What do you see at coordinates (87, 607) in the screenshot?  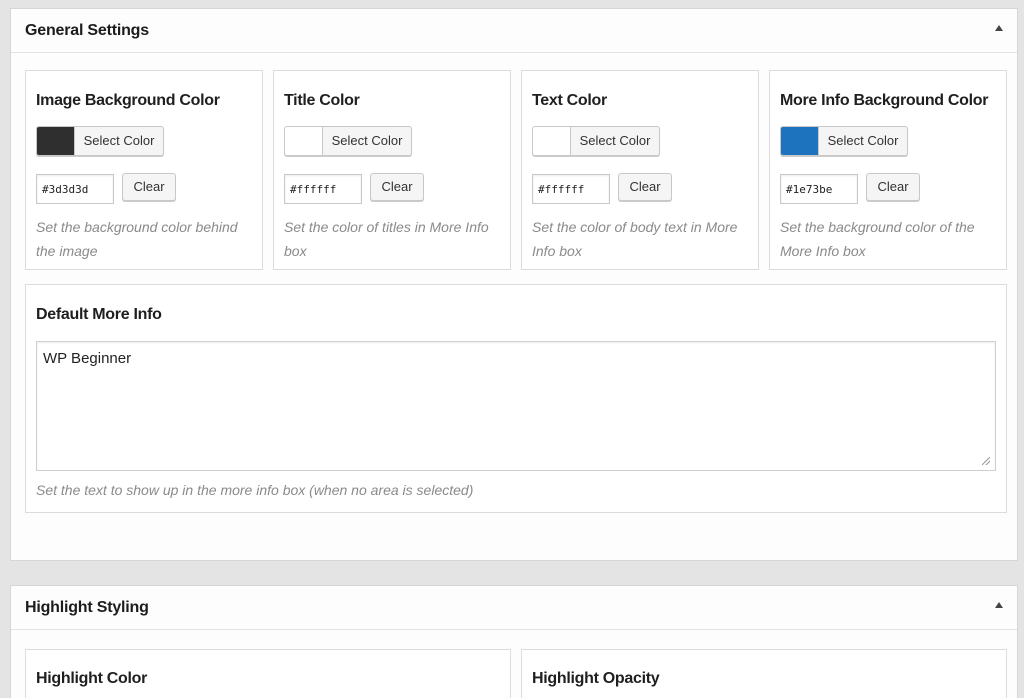 I see `panel-title: Highlight Styling` at bounding box center [87, 607].